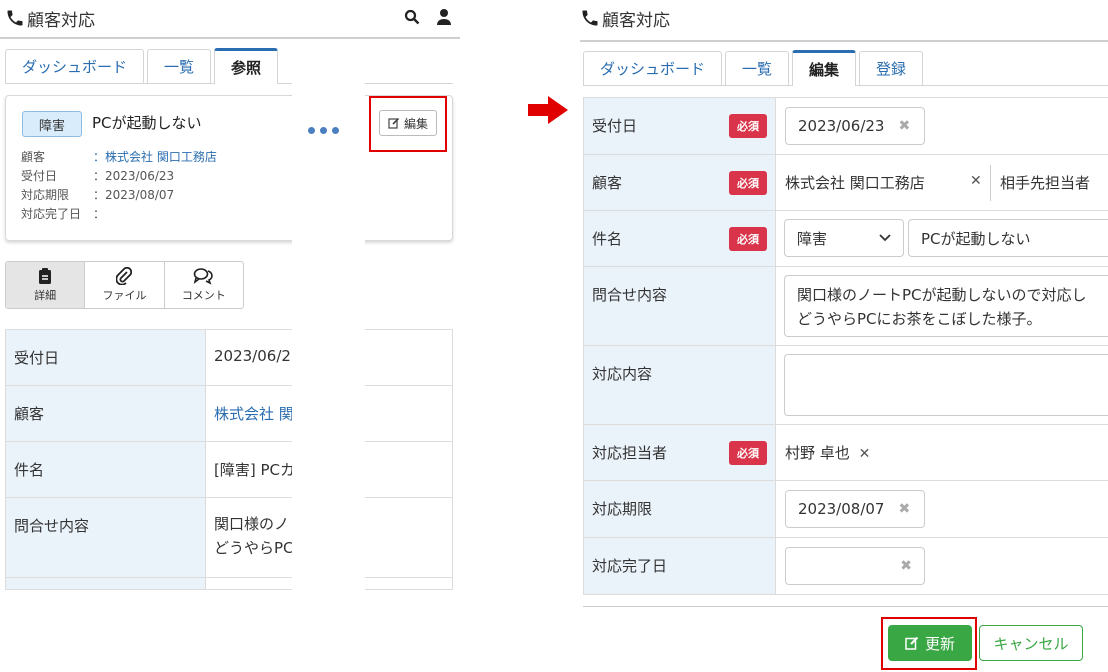 The image size is (1108, 672). Describe the element at coordinates (105, 537) in the screenshot. I see `row-label: 問合せ内容` at that location.